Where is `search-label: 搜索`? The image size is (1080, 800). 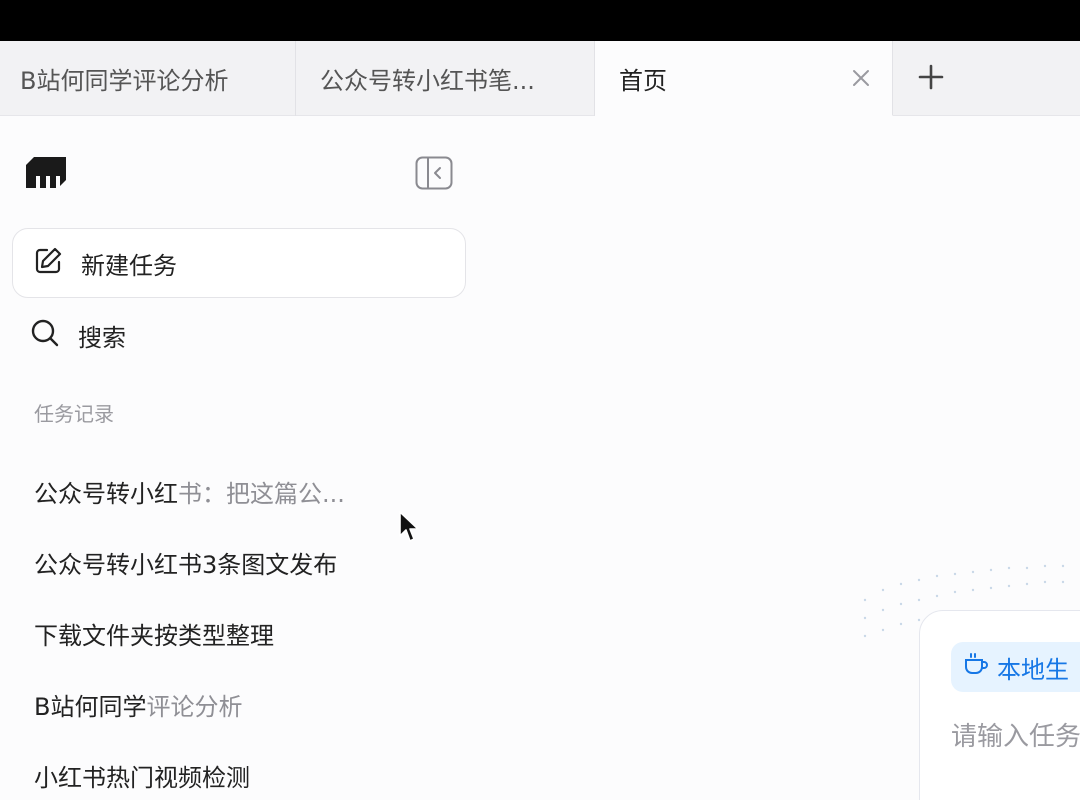 search-label: 搜索 is located at coordinates (102, 337).